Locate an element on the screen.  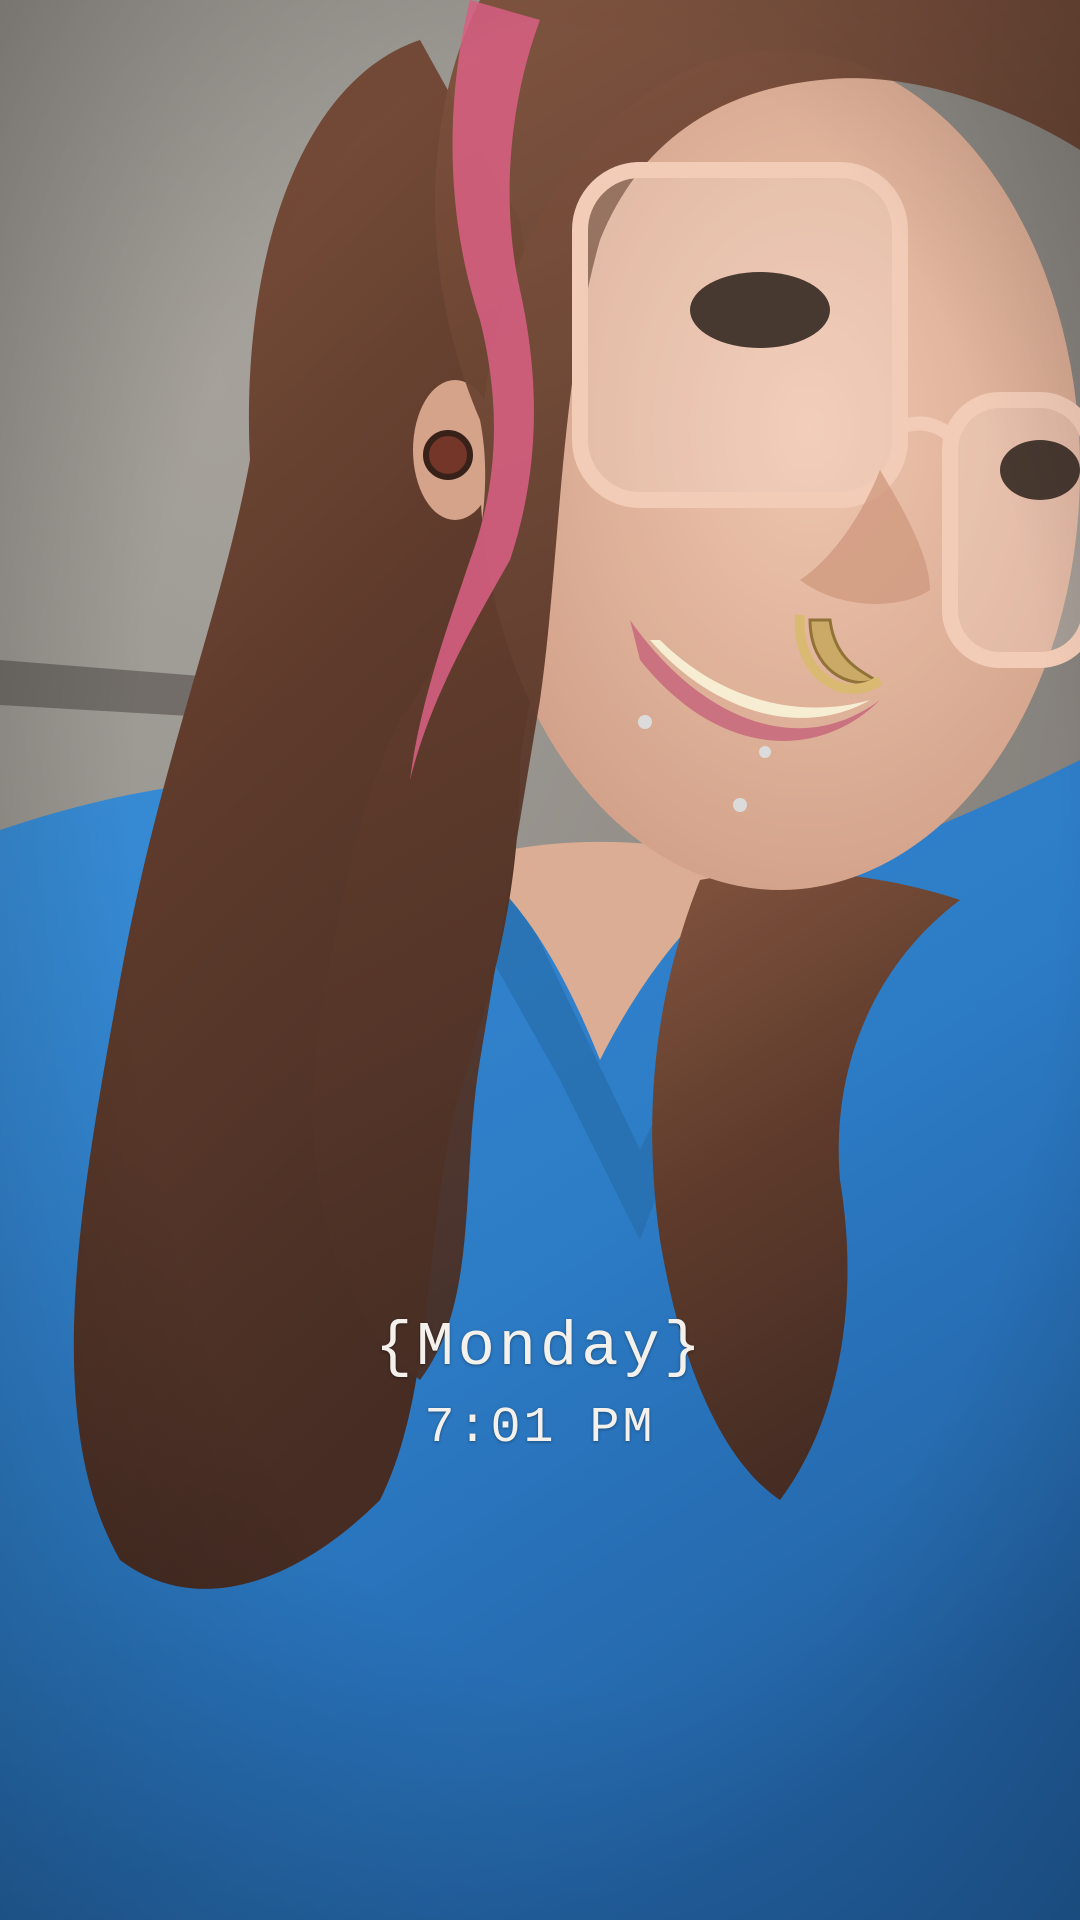
ear-gauge is located at coordinates (448, 455).